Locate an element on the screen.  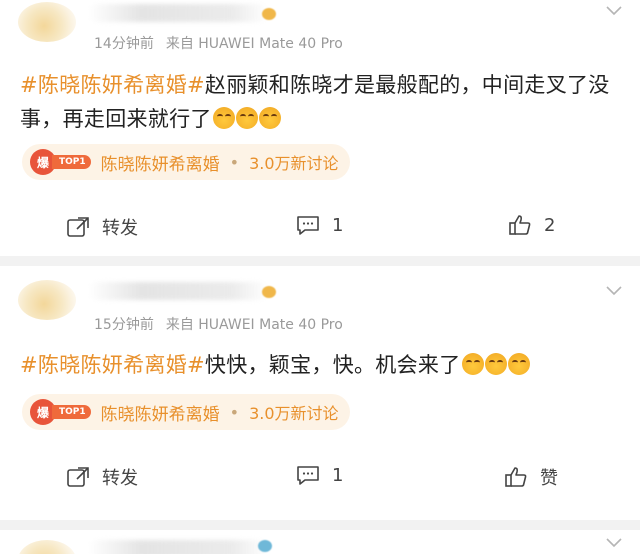
post-text: #陈晓陈妍希离婚#快快，颖宝，快。机会来了 is located at coordinates (320, 365).